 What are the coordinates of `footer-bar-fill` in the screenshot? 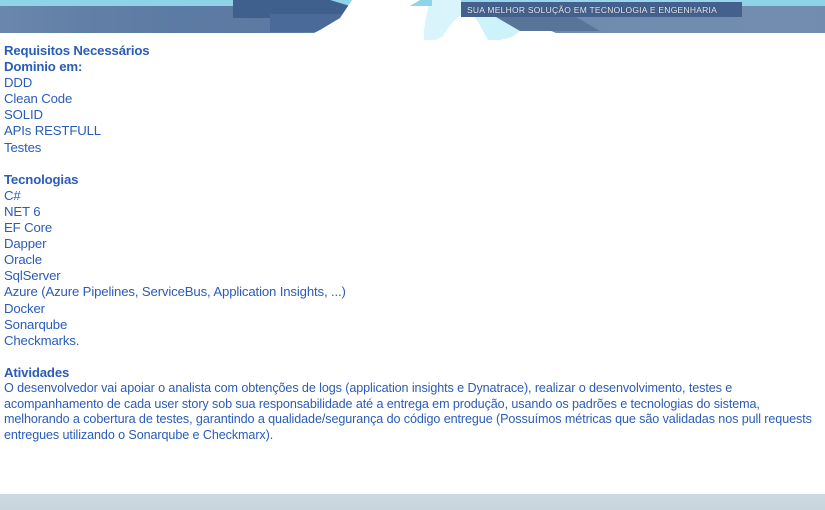 It's located at (412, 502).